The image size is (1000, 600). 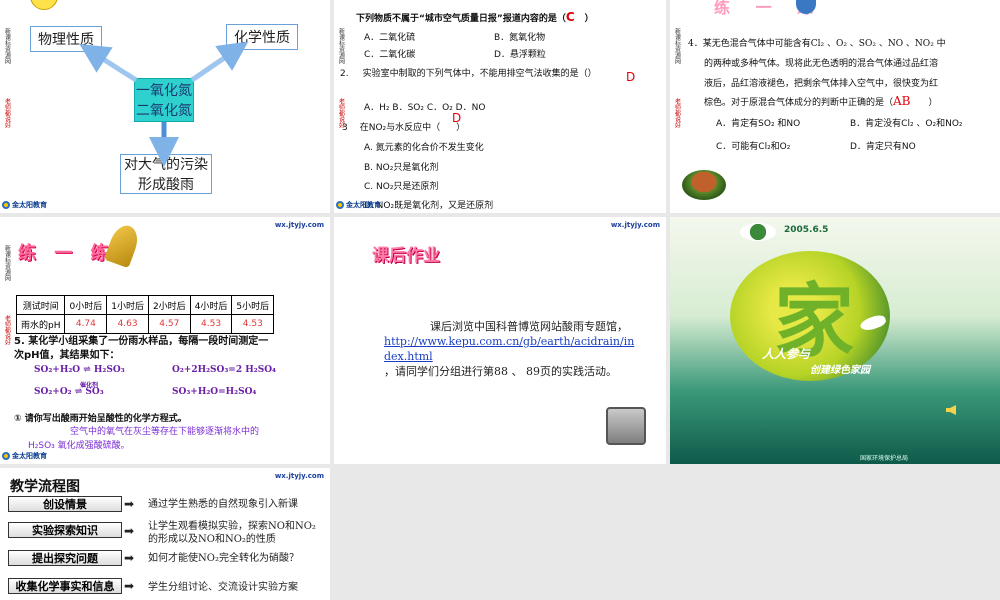 What do you see at coordinates (840, 370) in the screenshot?
I see `slogan-2: 创建绿色家园` at bounding box center [840, 370].